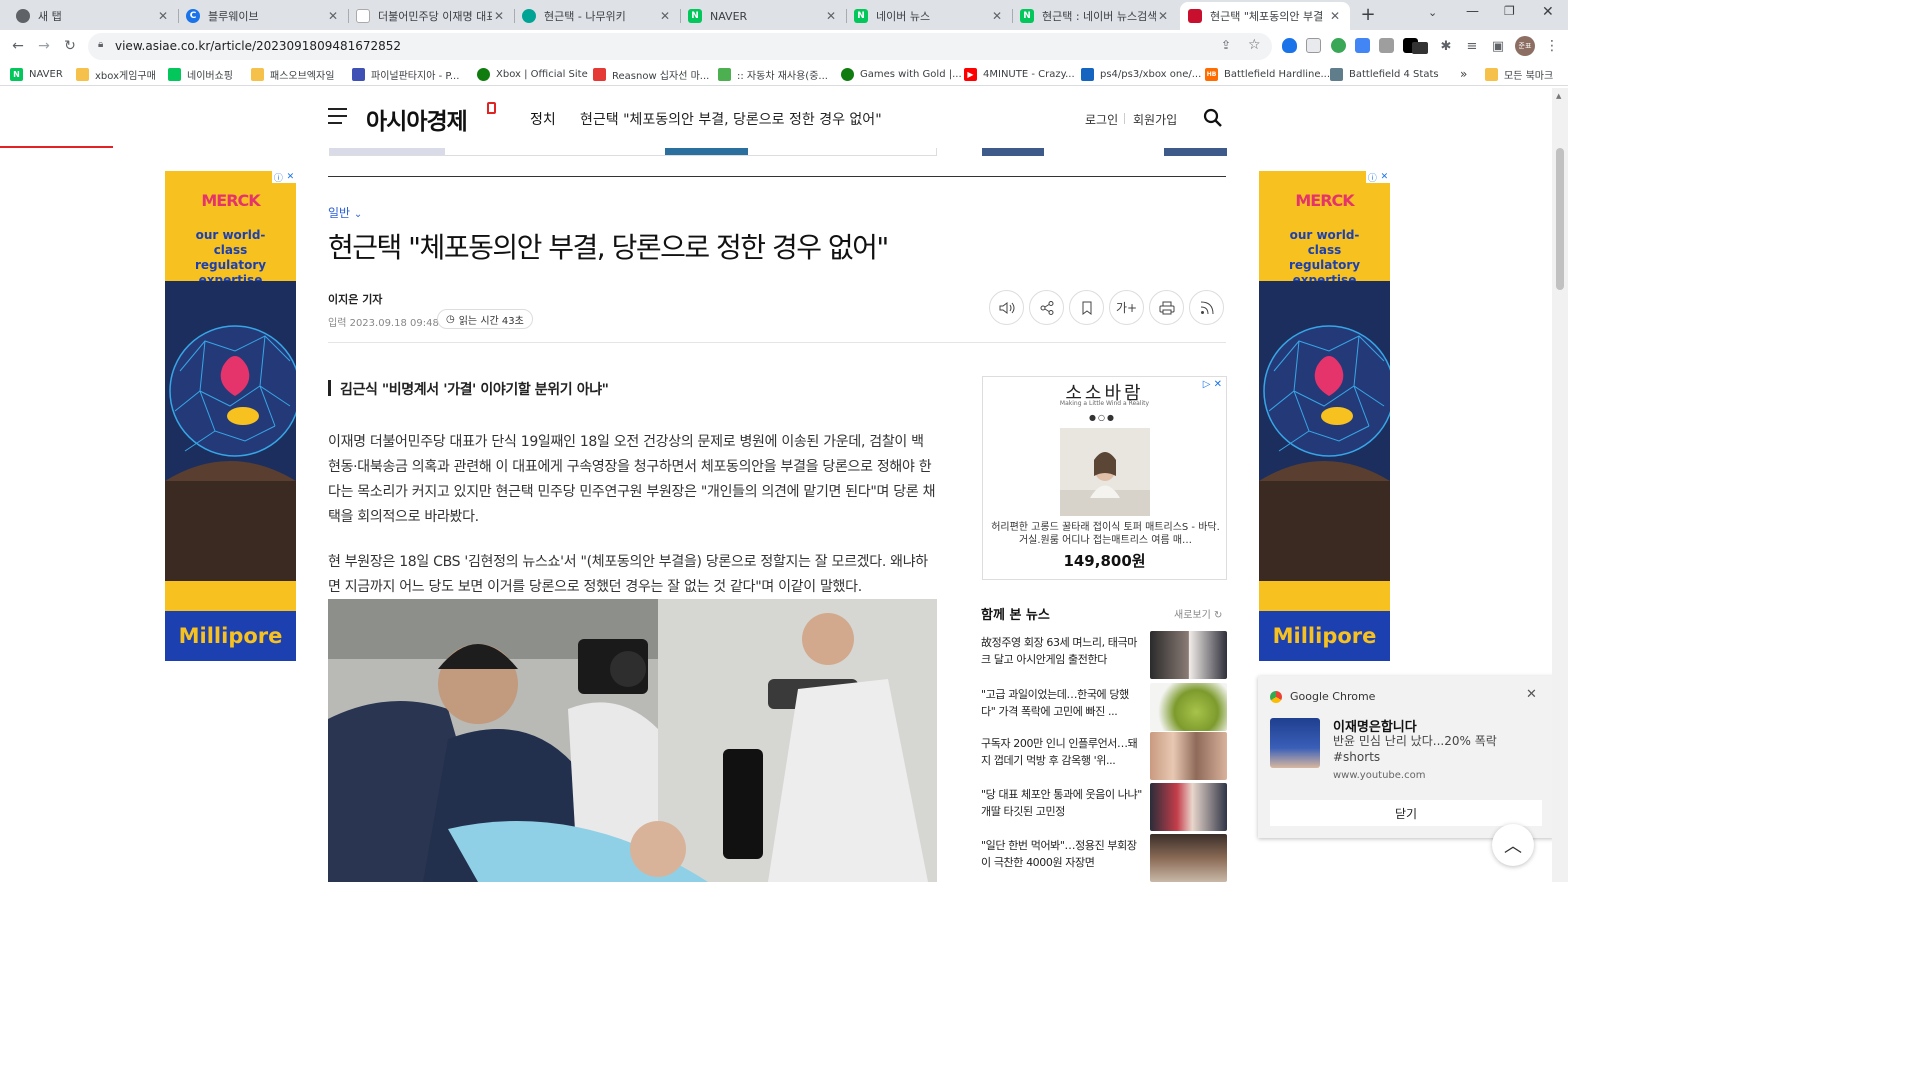  Describe the element at coordinates (1472, 46) in the screenshot. I see `reading-list-icon: ≡` at that location.